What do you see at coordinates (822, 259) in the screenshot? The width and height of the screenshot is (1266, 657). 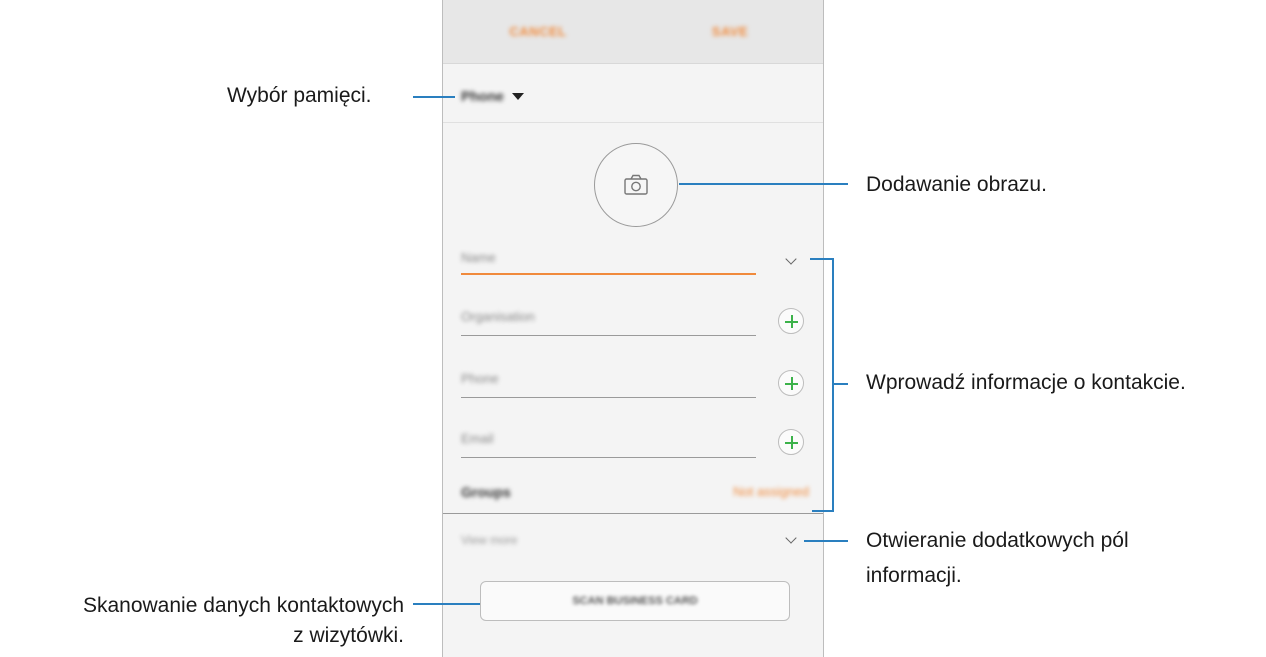 I see `callout-bracket-top` at bounding box center [822, 259].